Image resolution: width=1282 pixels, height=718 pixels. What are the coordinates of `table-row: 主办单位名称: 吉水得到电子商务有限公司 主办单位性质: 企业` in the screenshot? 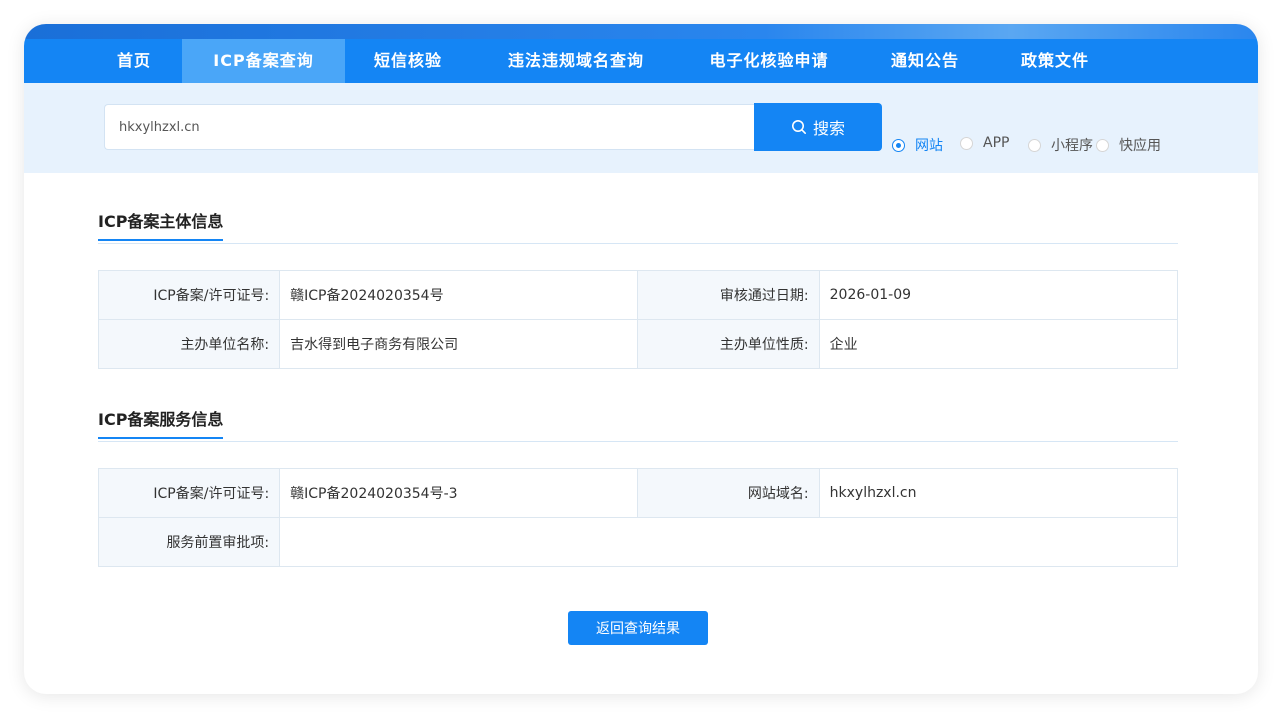 It's located at (638, 344).